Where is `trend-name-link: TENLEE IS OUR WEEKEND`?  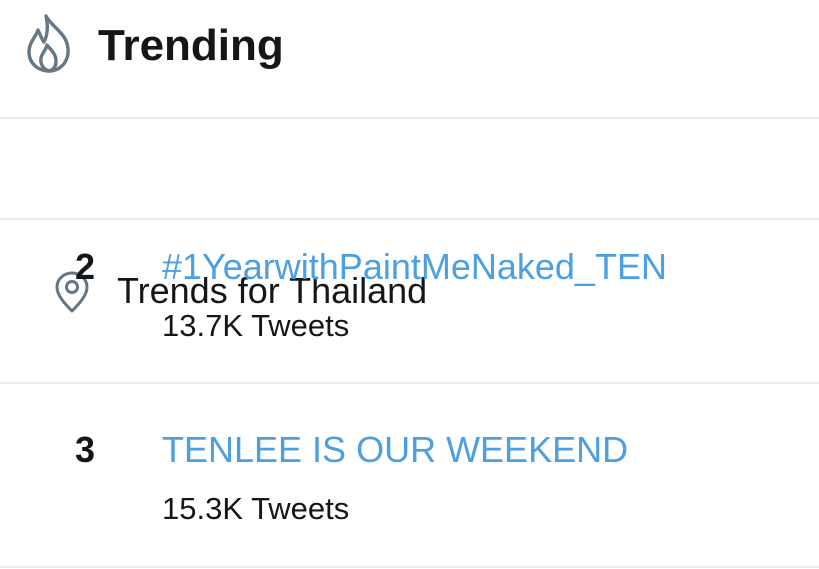 trend-name-link: TENLEE IS OUR WEEKEND is located at coordinates (395, 450).